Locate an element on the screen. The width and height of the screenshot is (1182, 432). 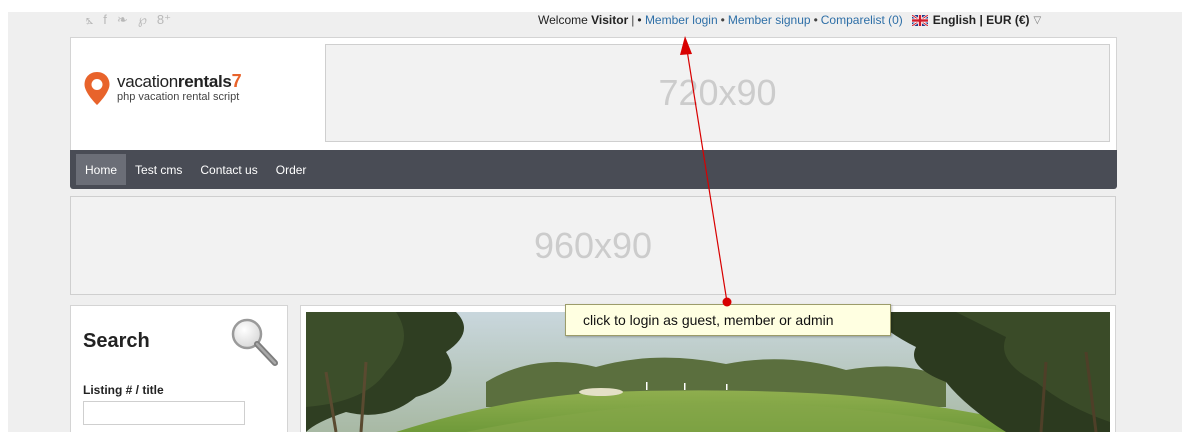
nav-item-test-cms: Test cms is located at coordinates (158, 169).